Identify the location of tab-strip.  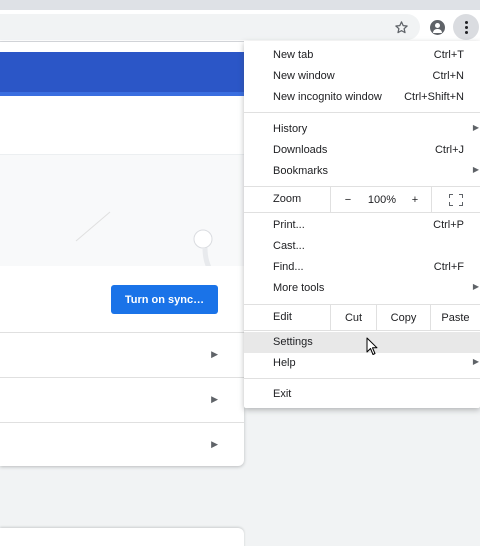
(240, 5).